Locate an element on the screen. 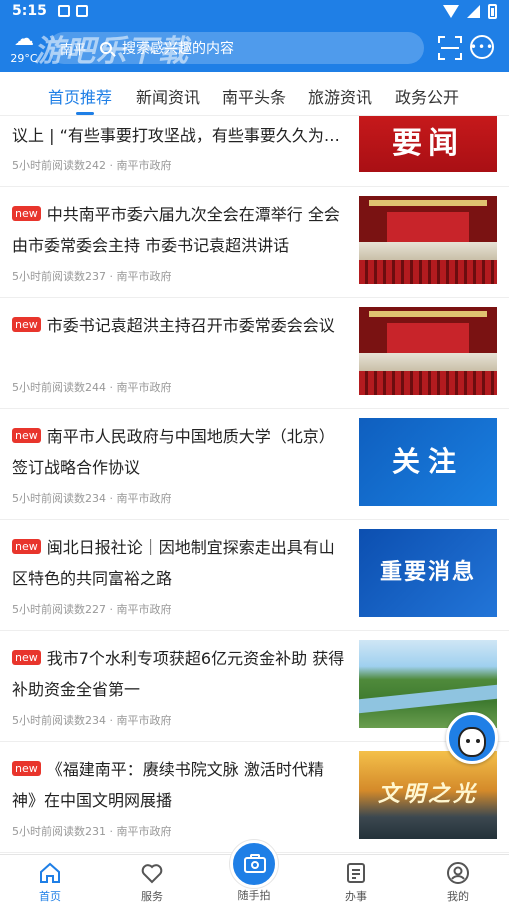 This screenshot has width=509, height=905. notification-icons is located at coordinates (73, 11).